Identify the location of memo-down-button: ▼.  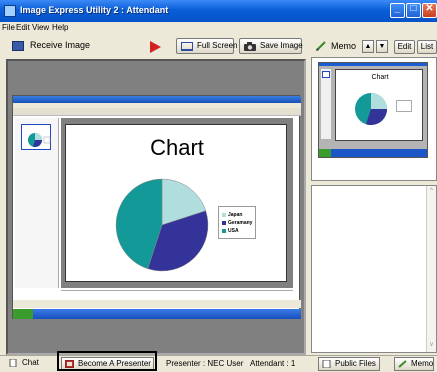
(382, 46).